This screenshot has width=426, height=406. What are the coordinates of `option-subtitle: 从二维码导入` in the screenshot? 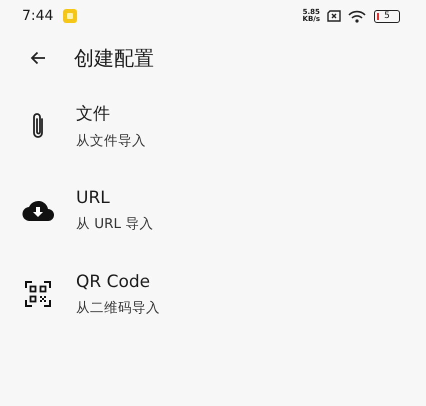 It's located at (118, 307).